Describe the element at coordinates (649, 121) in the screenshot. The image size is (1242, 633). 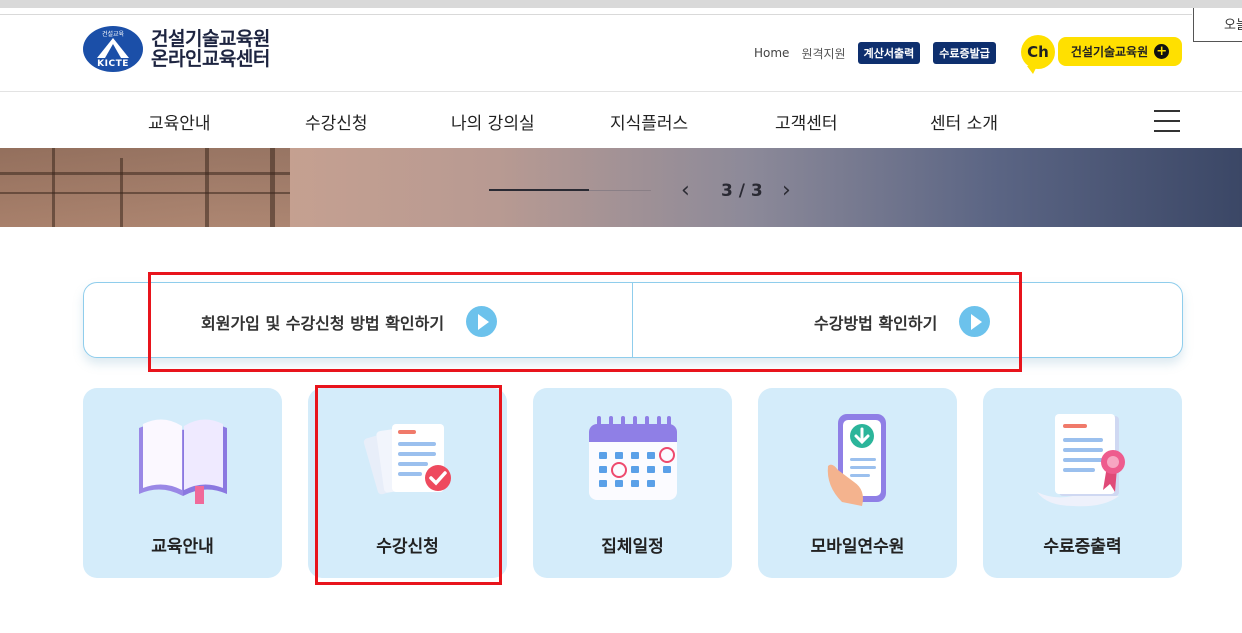
I see `nav-item-knowledge-plus: 지식플러스` at that location.